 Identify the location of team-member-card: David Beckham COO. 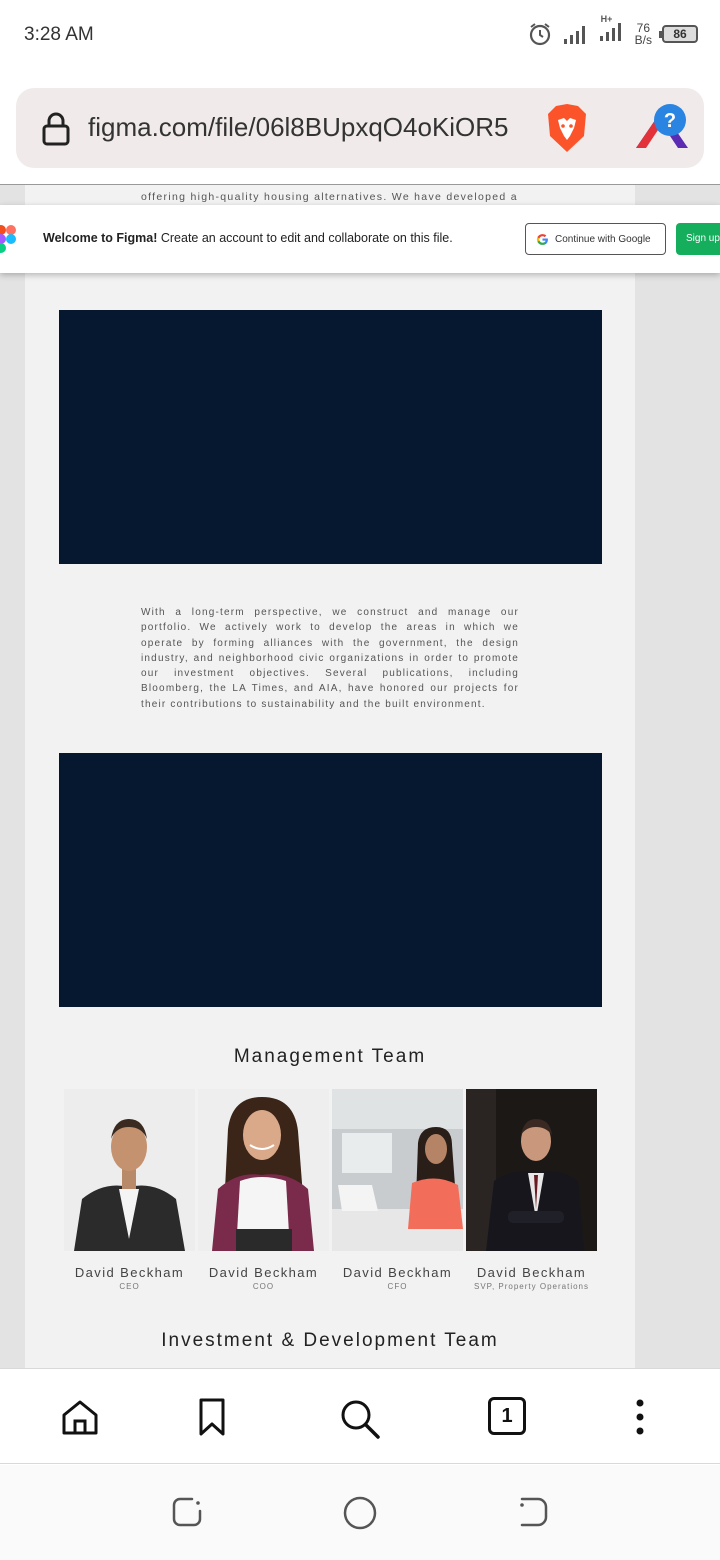
(263, 1190).